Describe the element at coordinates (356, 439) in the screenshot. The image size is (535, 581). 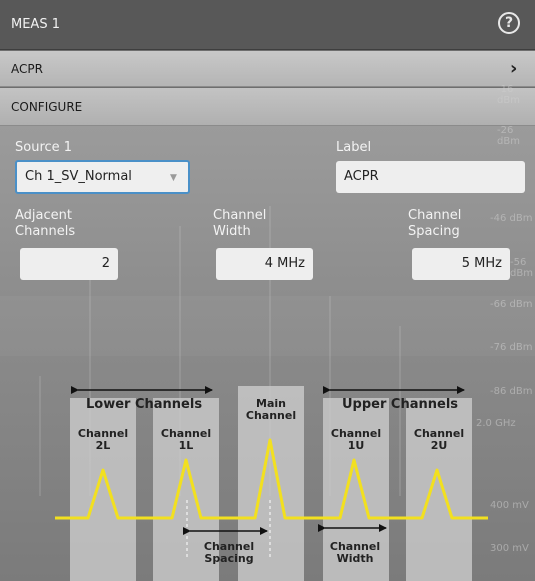
I see `channel-1u-label: Channel 1U` at that location.